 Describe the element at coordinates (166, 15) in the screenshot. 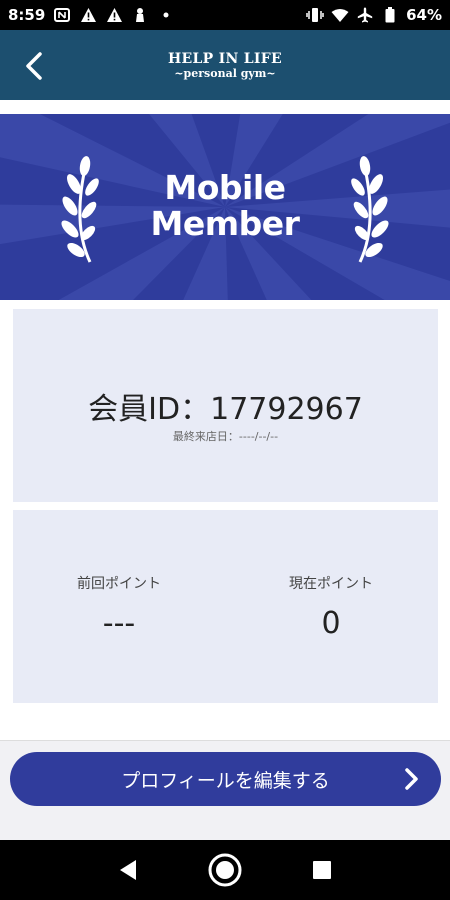

I see `dot-icon` at that location.